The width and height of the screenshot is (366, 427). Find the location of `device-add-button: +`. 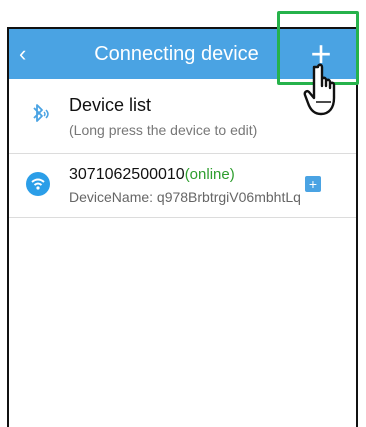

device-add-button: + is located at coordinates (313, 184).